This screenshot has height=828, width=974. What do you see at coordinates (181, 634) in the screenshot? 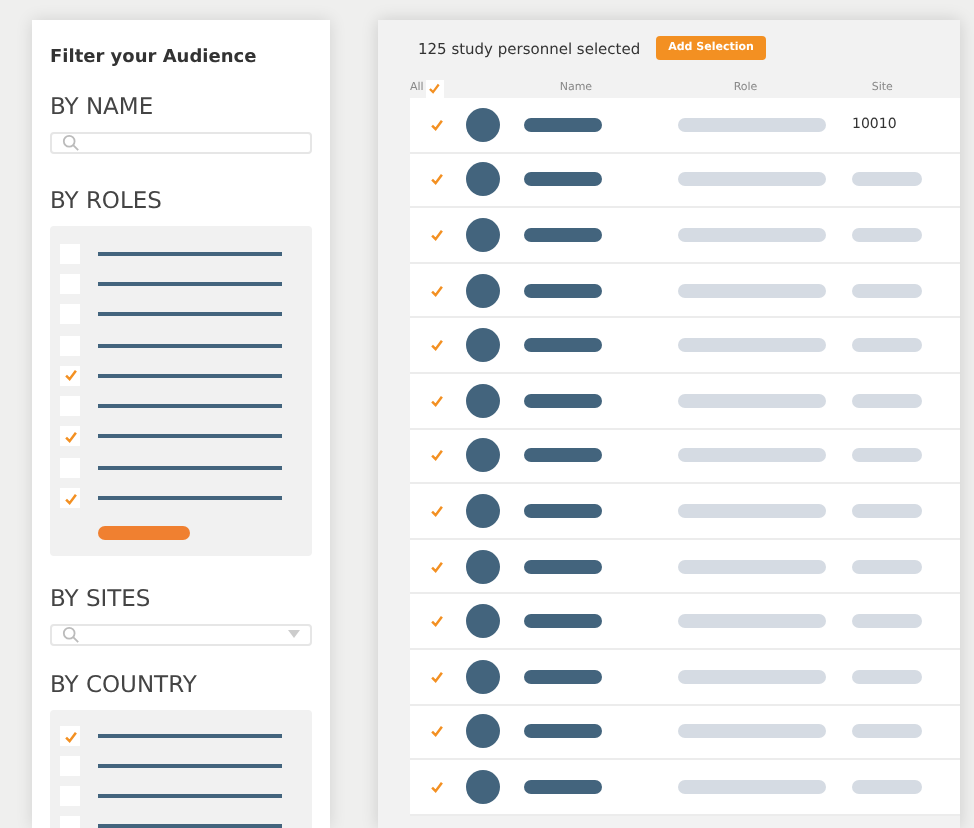
I see `sites-dropdown` at bounding box center [181, 634].